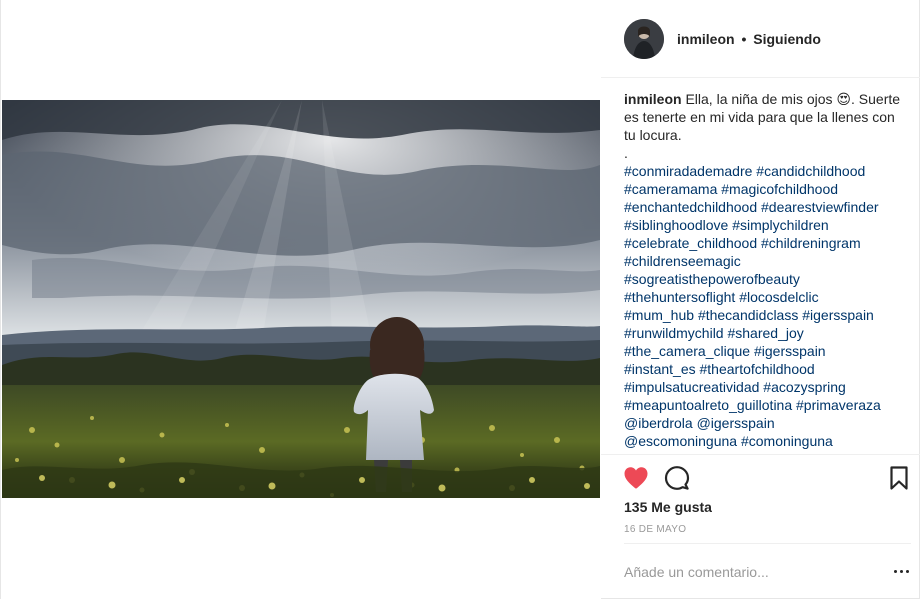 This screenshot has width=920, height=599. Describe the element at coordinates (820, 207) in the screenshot. I see `hashtag-link: #dearestviewfinder` at that location.